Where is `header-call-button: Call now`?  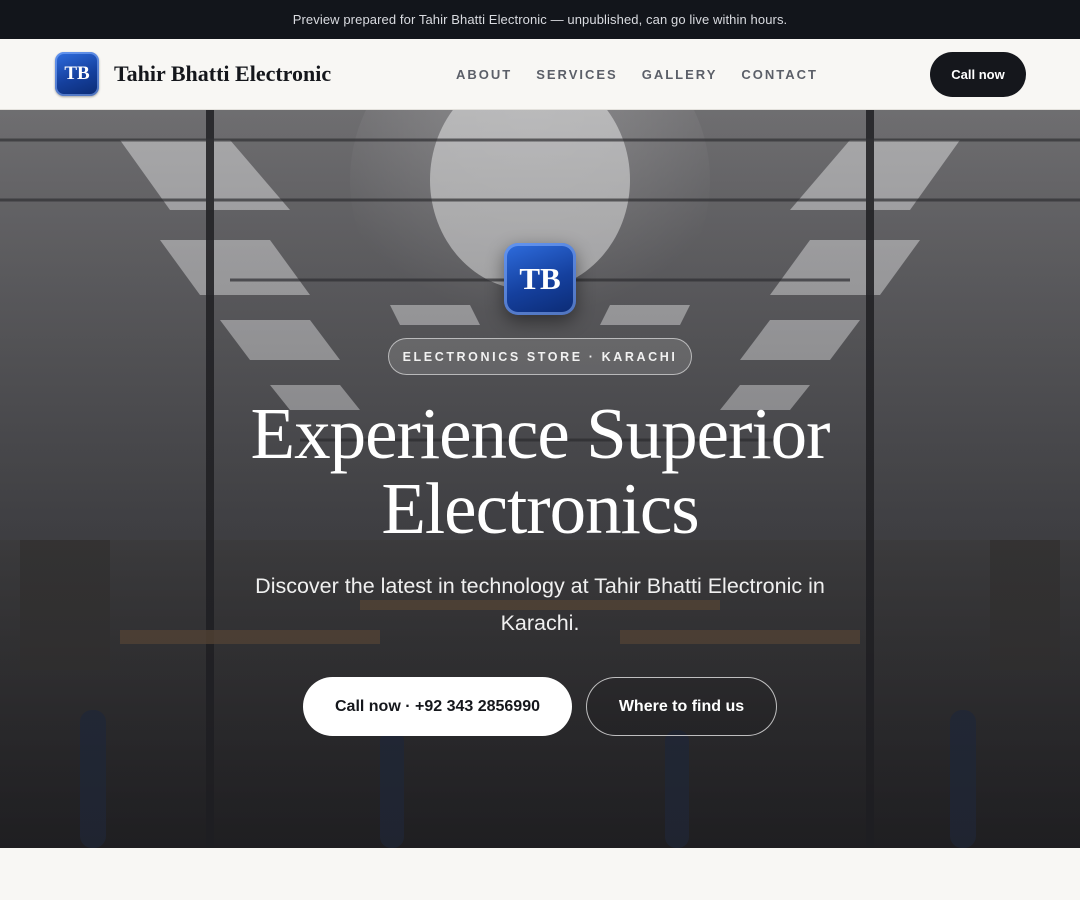
header-call-button: Call now is located at coordinates (978, 74).